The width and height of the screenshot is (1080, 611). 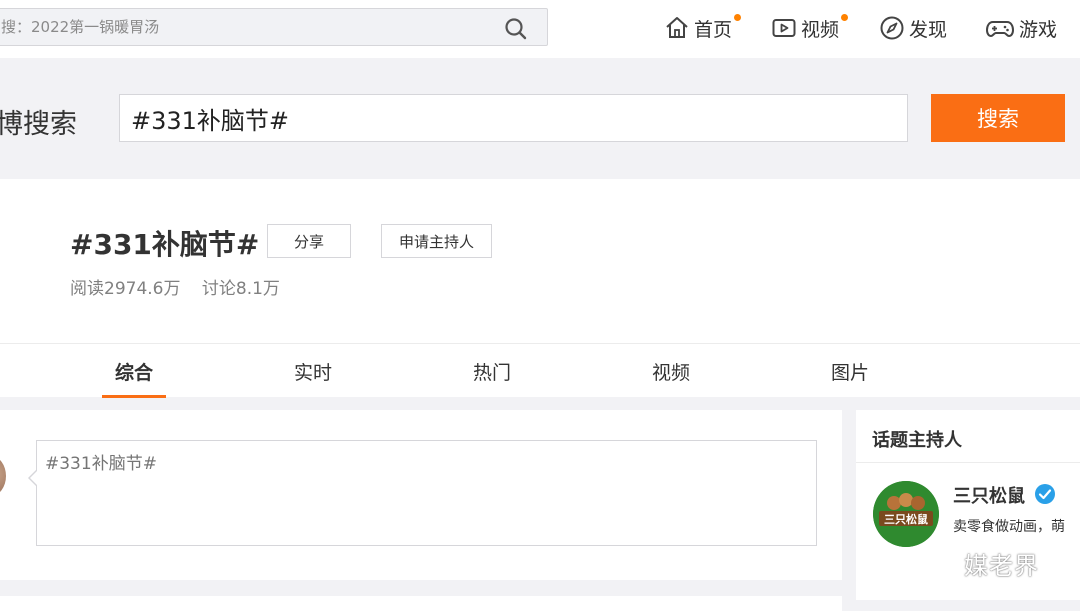 What do you see at coordinates (820, 29) in the screenshot?
I see `nav-video-label: 视频` at bounding box center [820, 29].